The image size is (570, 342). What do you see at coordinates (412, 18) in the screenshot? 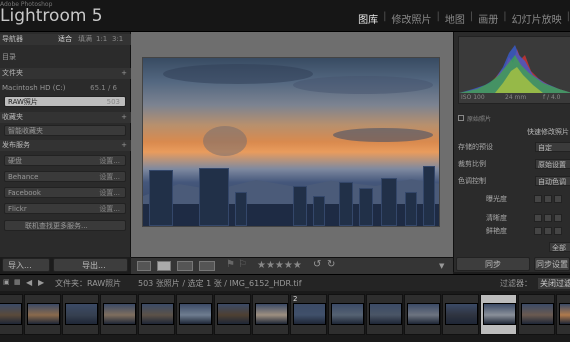
I see `module-develop: 修改照片` at bounding box center [412, 18].